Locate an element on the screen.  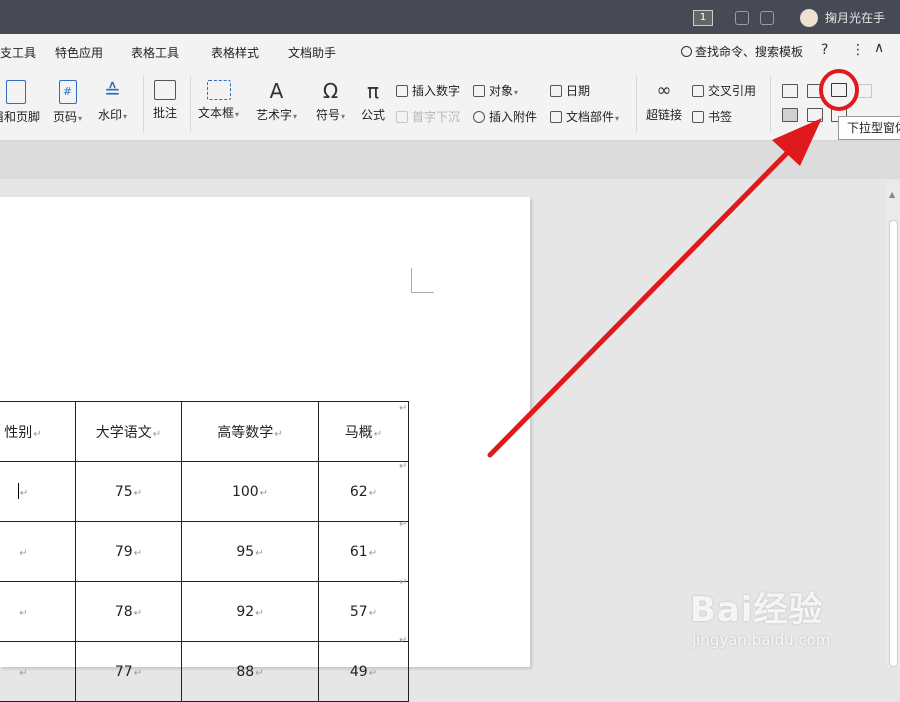
highlight-circle is located at coordinates (839, 90).